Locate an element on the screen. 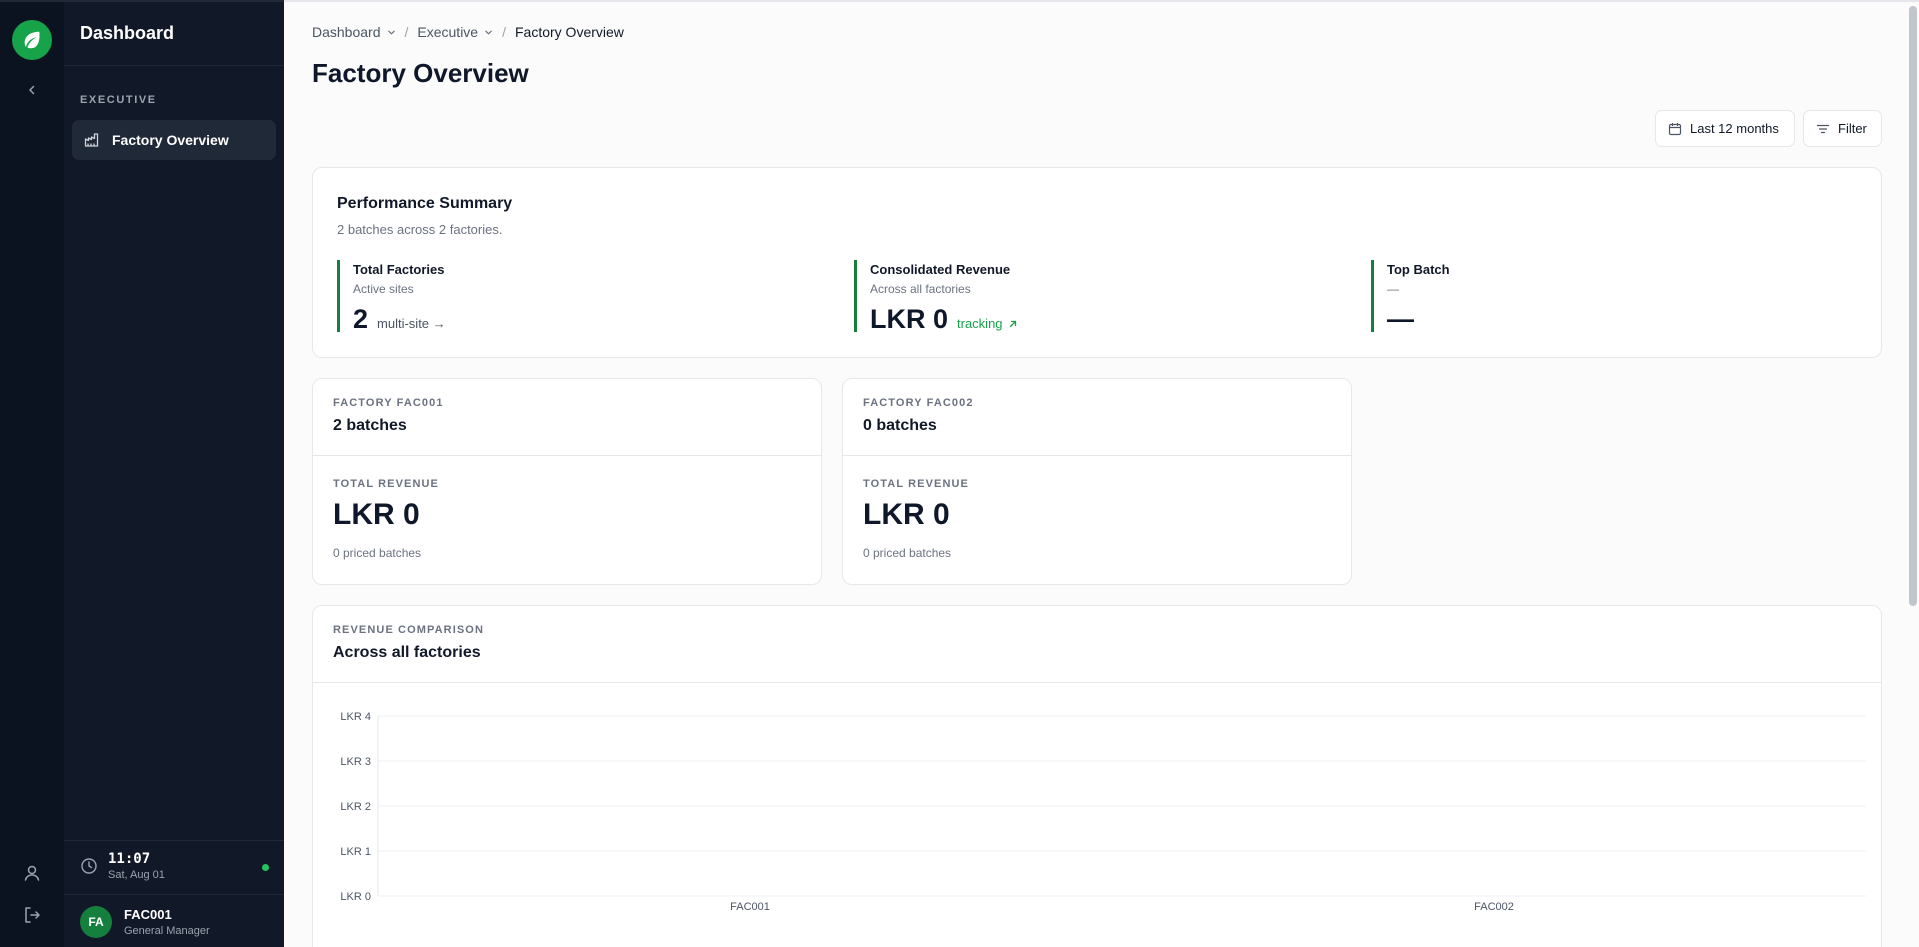  breadcrumb: Dashboard / Executive / Factory Overview is located at coordinates (468, 32).